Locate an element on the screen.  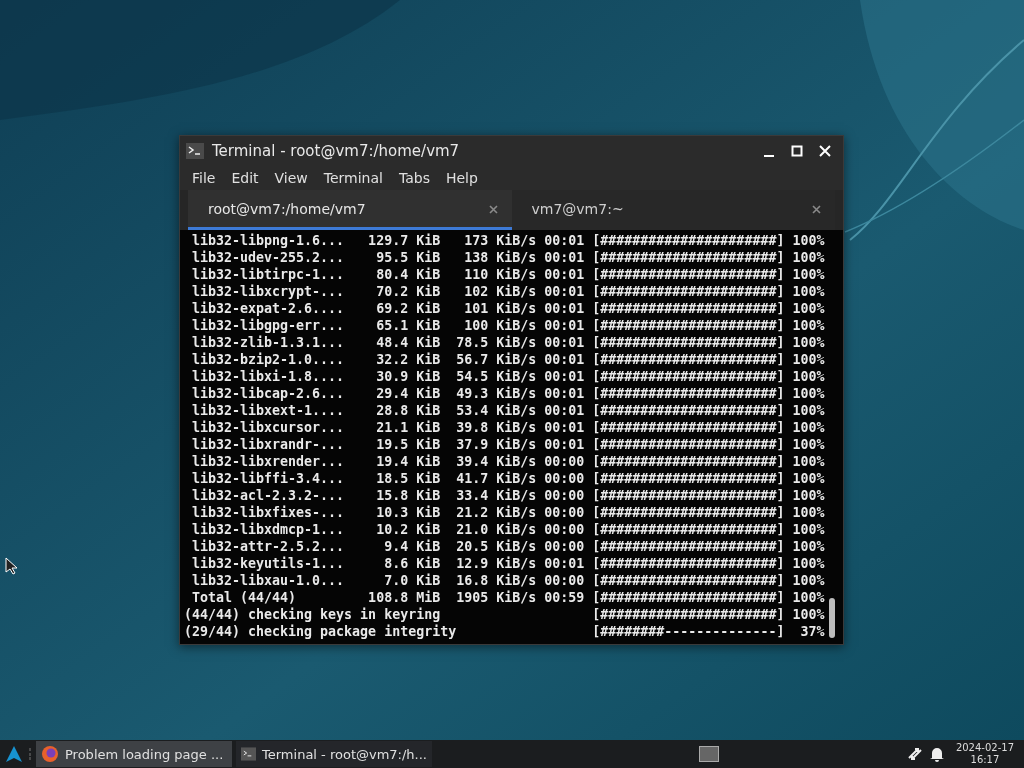
menu-item: File is located at coordinates (204, 178).